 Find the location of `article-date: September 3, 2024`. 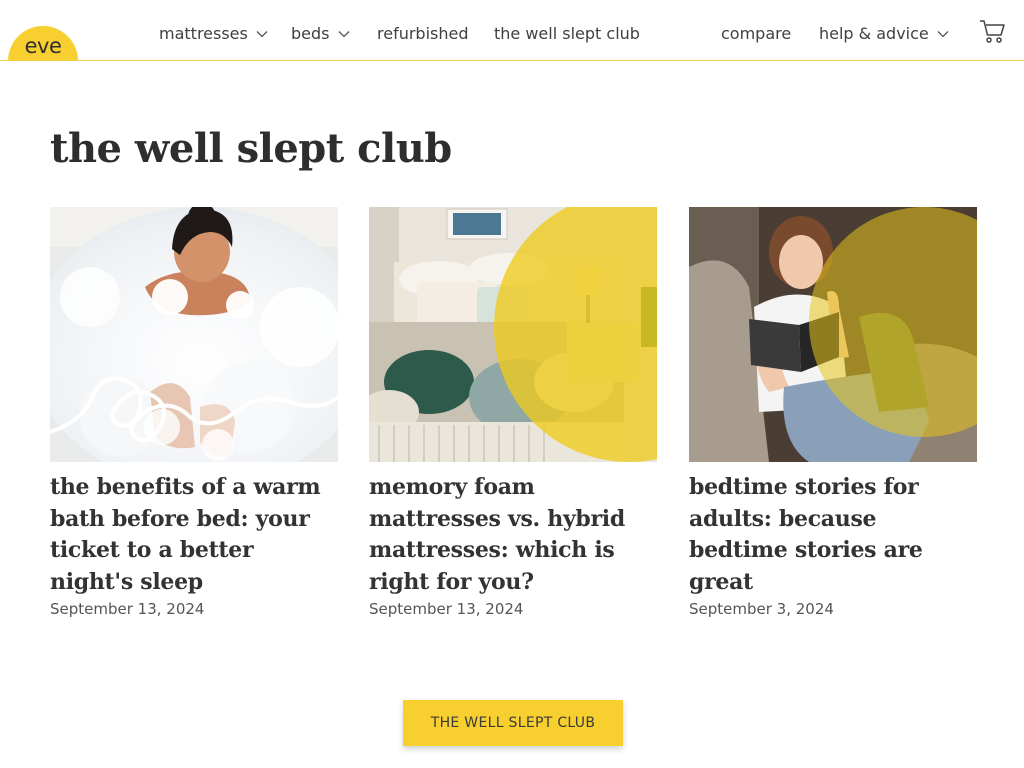

article-date: September 3, 2024 is located at coordinates (761, 609).